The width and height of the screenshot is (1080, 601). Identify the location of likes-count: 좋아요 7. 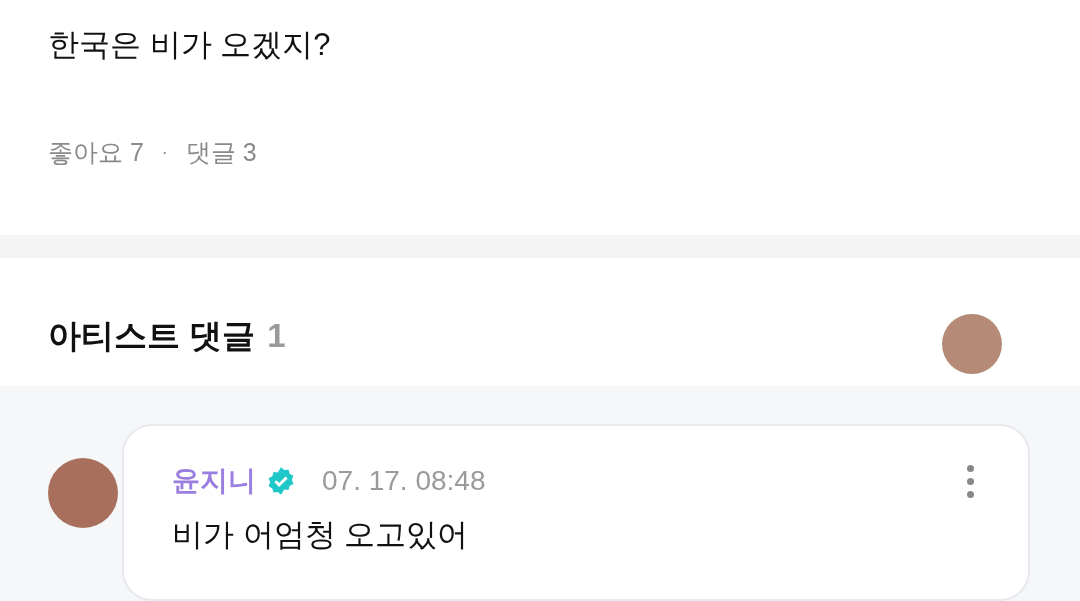
(96, 153).